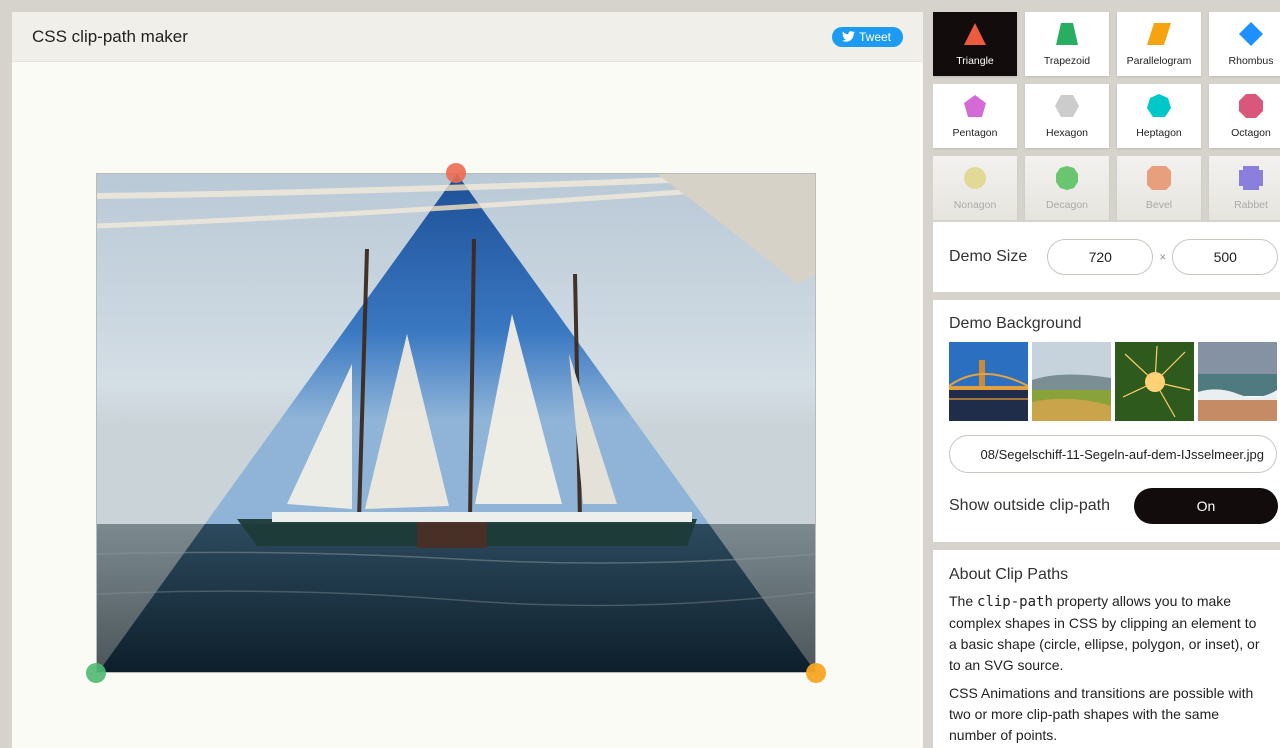 The height and width of the screenshot is (748, 1280). What do you see at coordinates (1159, 34) in the screenshot?
I see `parallelogram-icon` at bounding box center [1159, 34].